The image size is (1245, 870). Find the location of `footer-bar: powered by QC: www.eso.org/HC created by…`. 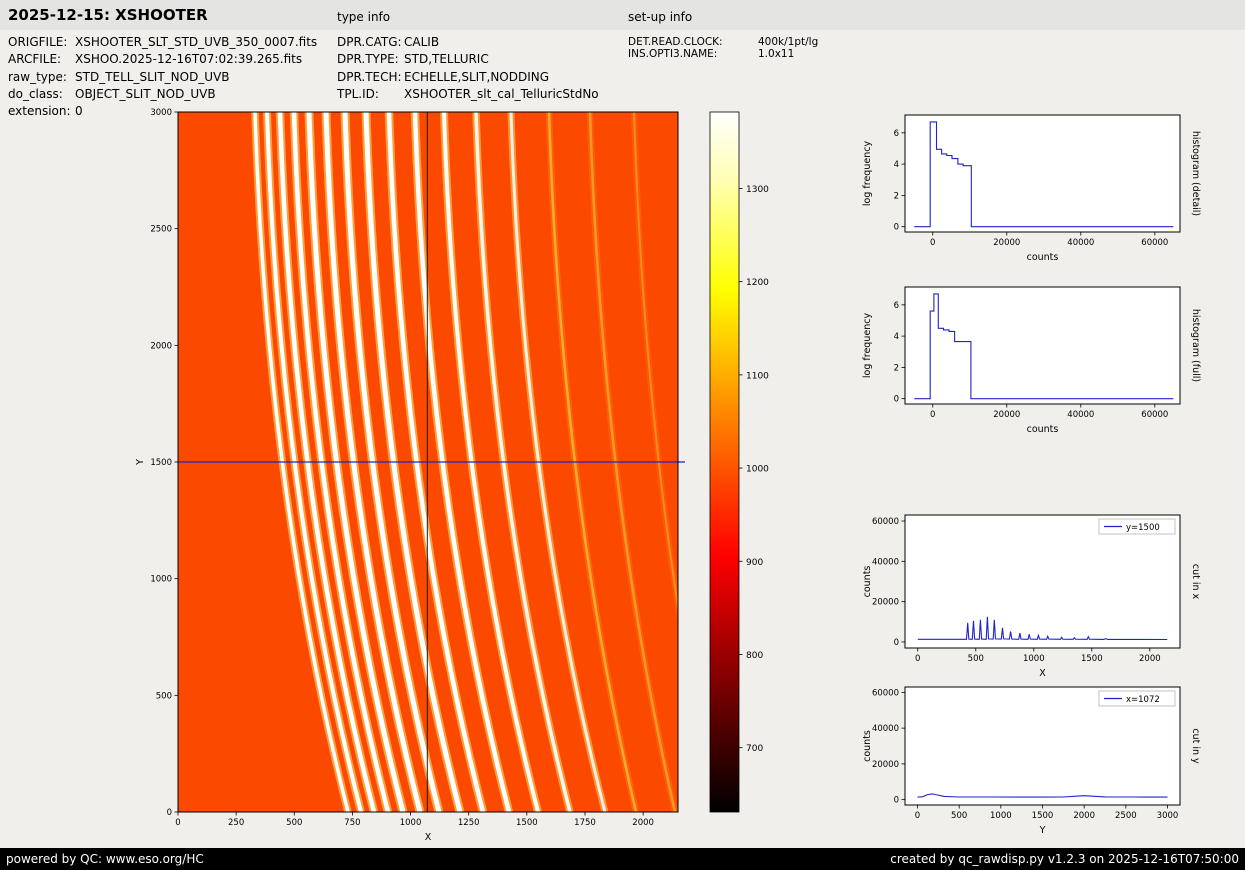

footer-bar: powered by QC: www.eso.org/HC created by… is located at coordinates (622, 859).